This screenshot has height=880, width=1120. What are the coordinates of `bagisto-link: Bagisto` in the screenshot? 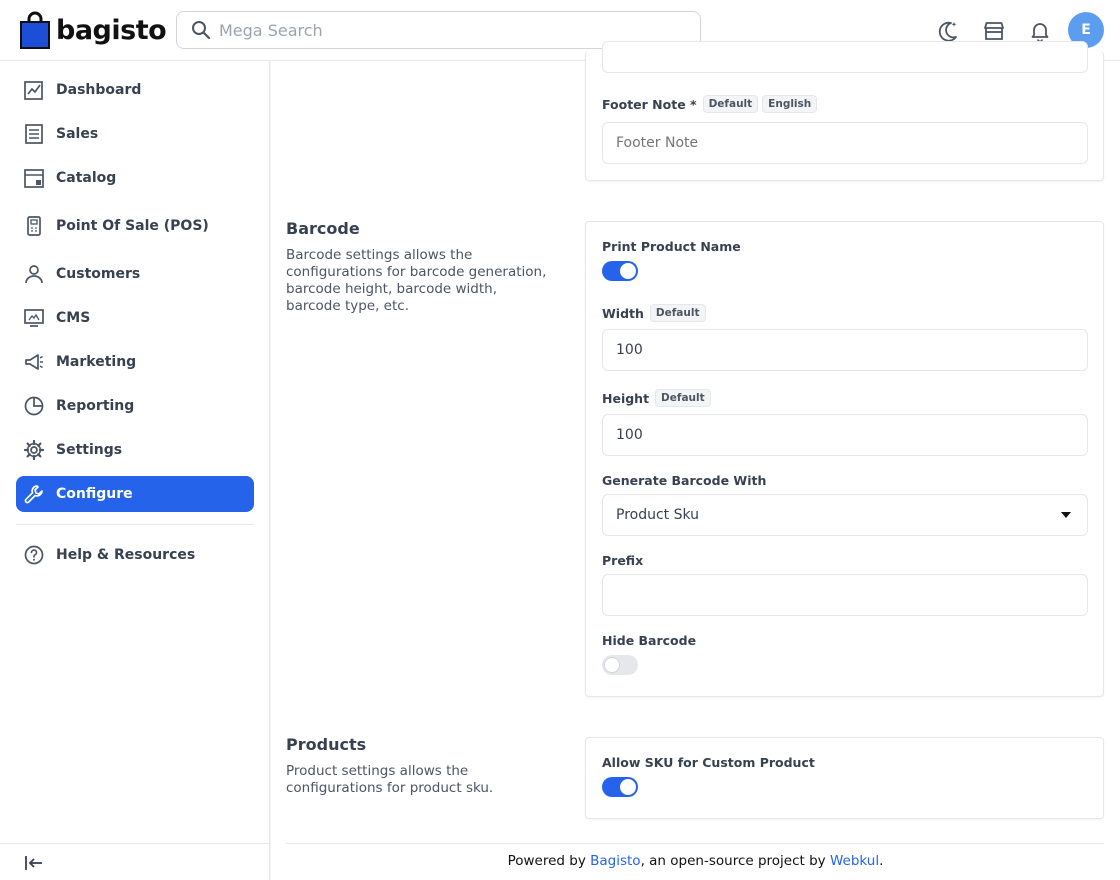 It's located at (615, 861).